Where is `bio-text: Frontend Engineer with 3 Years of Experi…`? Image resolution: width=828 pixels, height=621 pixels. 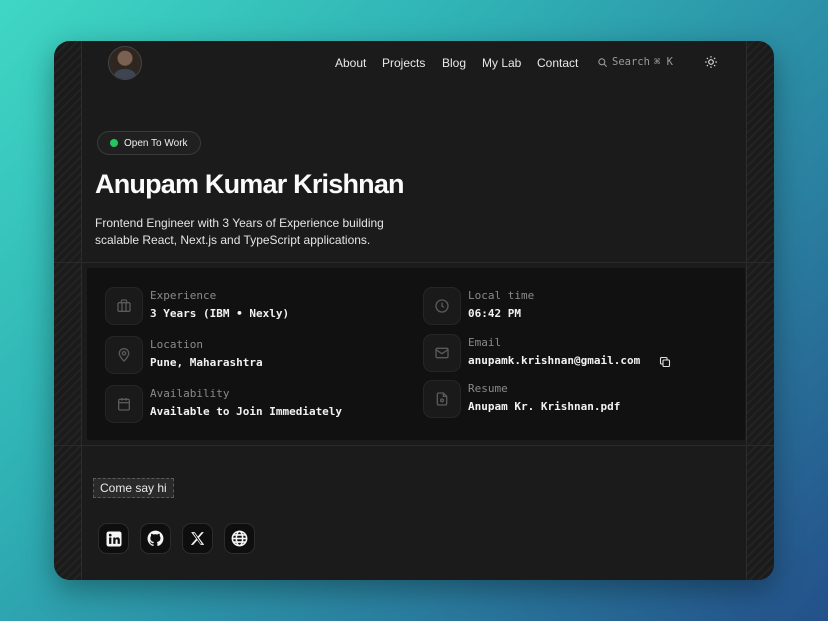 bio-text: Frontend Engineer with 3 Years of Experi… is located at coordinates (239, 231).